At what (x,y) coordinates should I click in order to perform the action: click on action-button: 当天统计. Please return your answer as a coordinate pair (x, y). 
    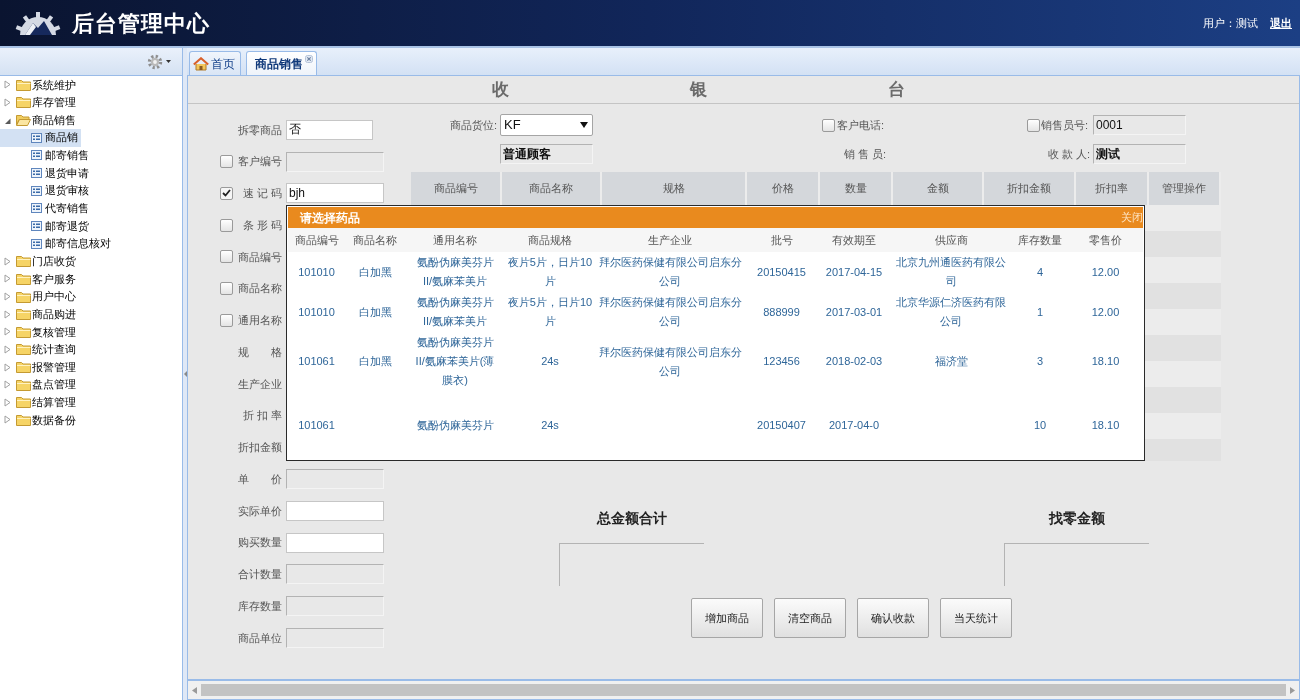
    Looking at the image, I should click on (976, 618).